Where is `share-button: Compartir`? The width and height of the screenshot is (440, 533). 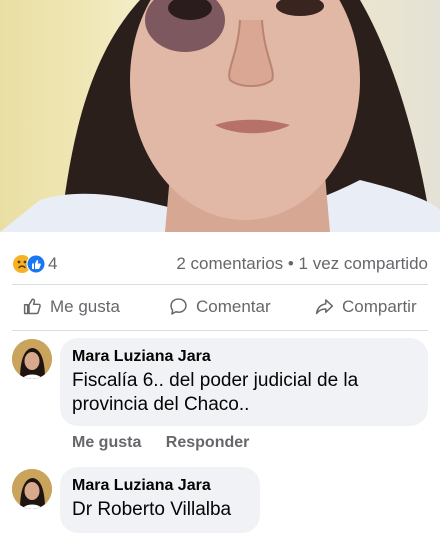 share-button: Compartir is located at coordinates (365, 306).